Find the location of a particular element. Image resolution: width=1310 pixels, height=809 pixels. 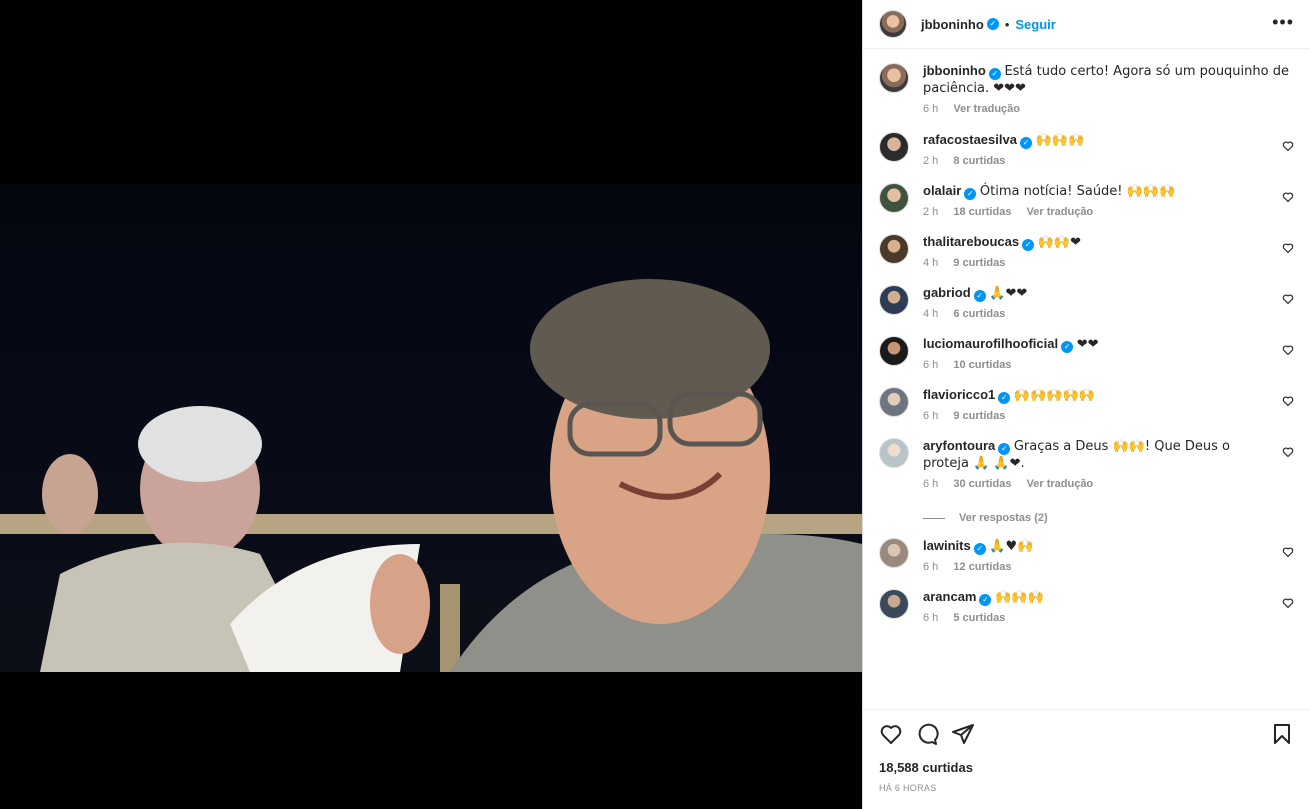

commenter-username: flavioricco1 is located at coordinates (959, 394).